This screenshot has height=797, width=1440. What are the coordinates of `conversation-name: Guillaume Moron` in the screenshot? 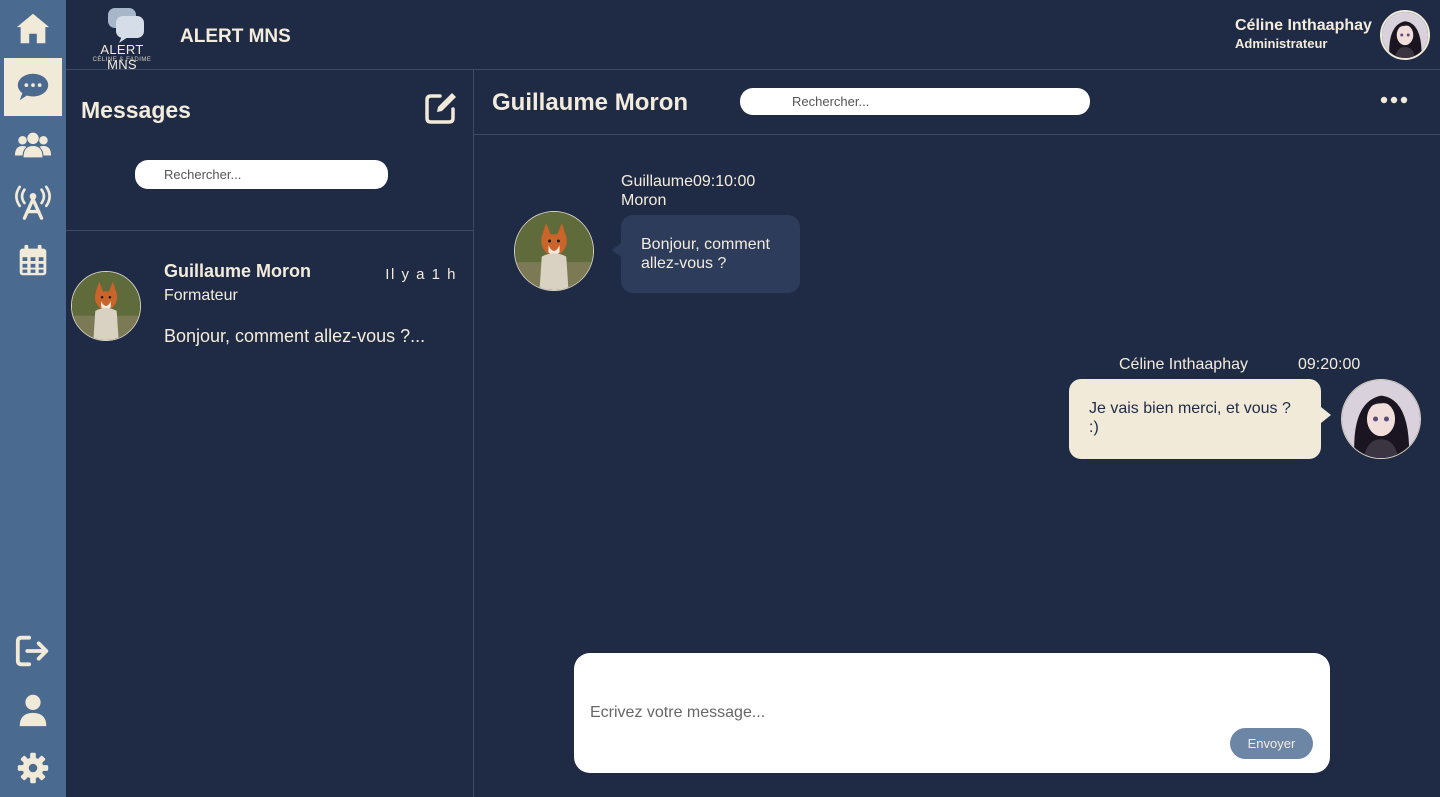 It's located at (238, 271).